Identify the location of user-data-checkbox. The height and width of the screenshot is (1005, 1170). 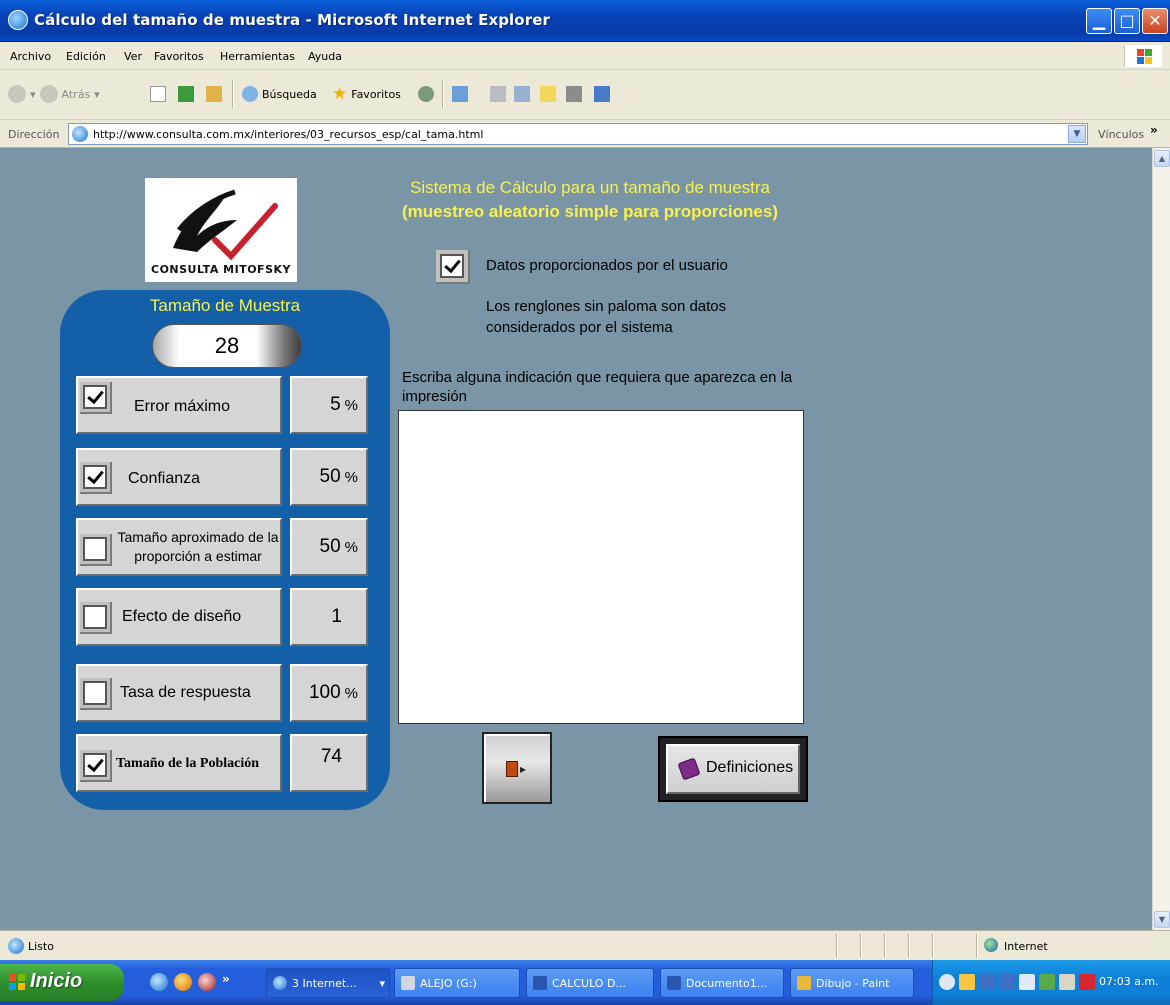
(452, 266).